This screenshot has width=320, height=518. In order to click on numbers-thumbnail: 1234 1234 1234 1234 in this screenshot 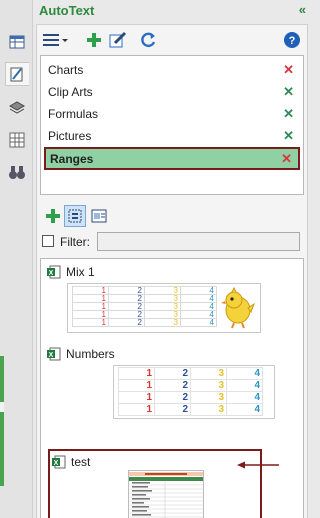, I will do `click(194, 392)`.